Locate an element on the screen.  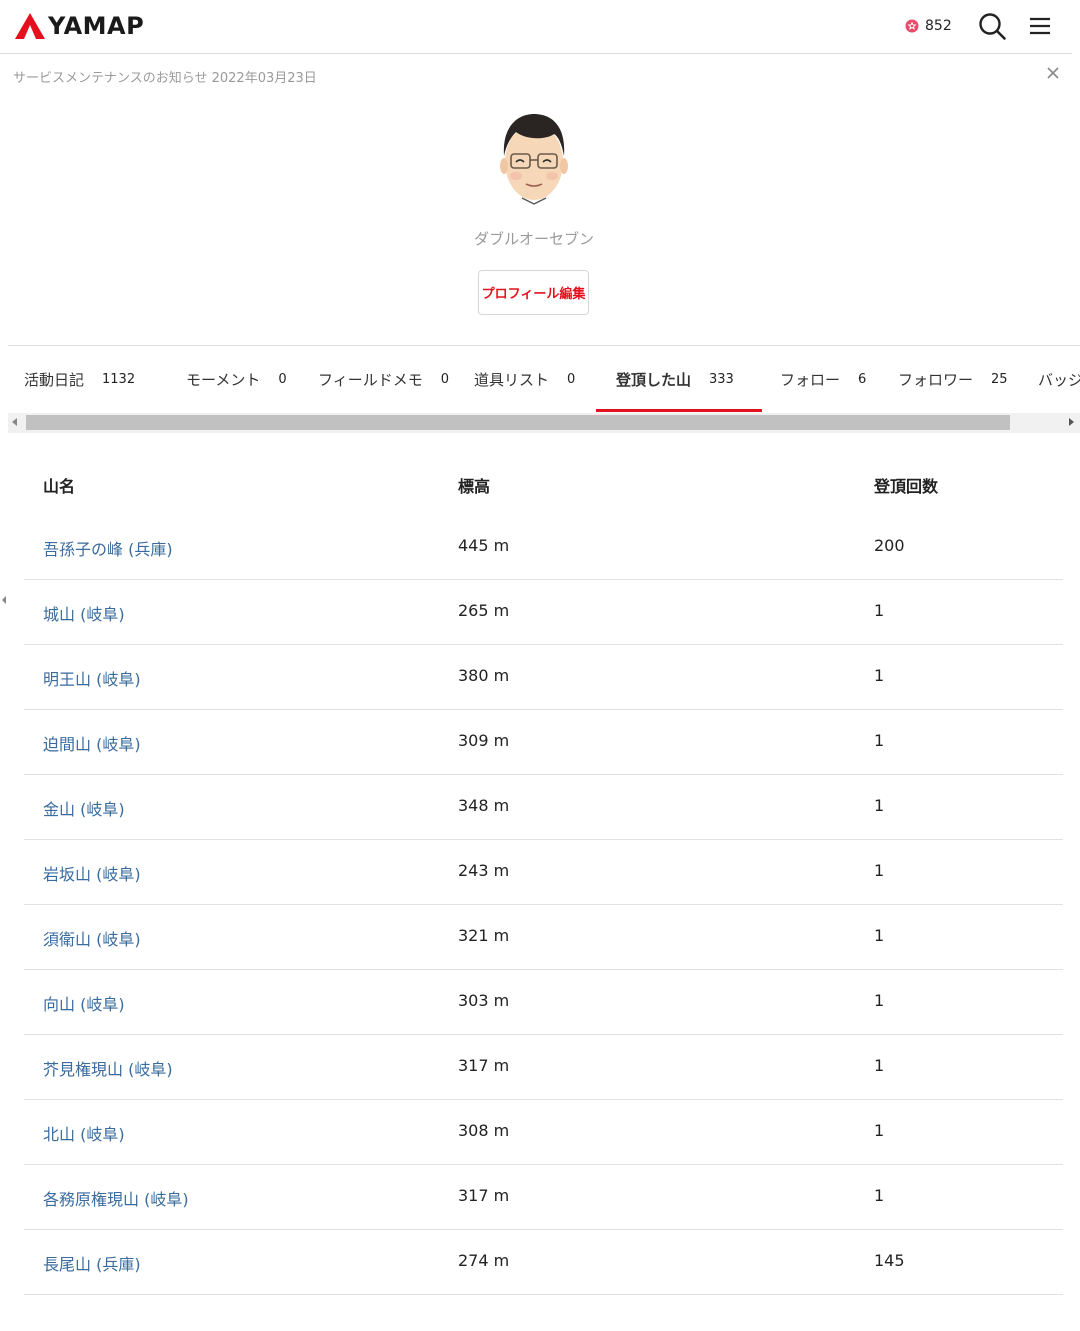
column-header-elevation: 標高 is located at coordinates (474, 485).